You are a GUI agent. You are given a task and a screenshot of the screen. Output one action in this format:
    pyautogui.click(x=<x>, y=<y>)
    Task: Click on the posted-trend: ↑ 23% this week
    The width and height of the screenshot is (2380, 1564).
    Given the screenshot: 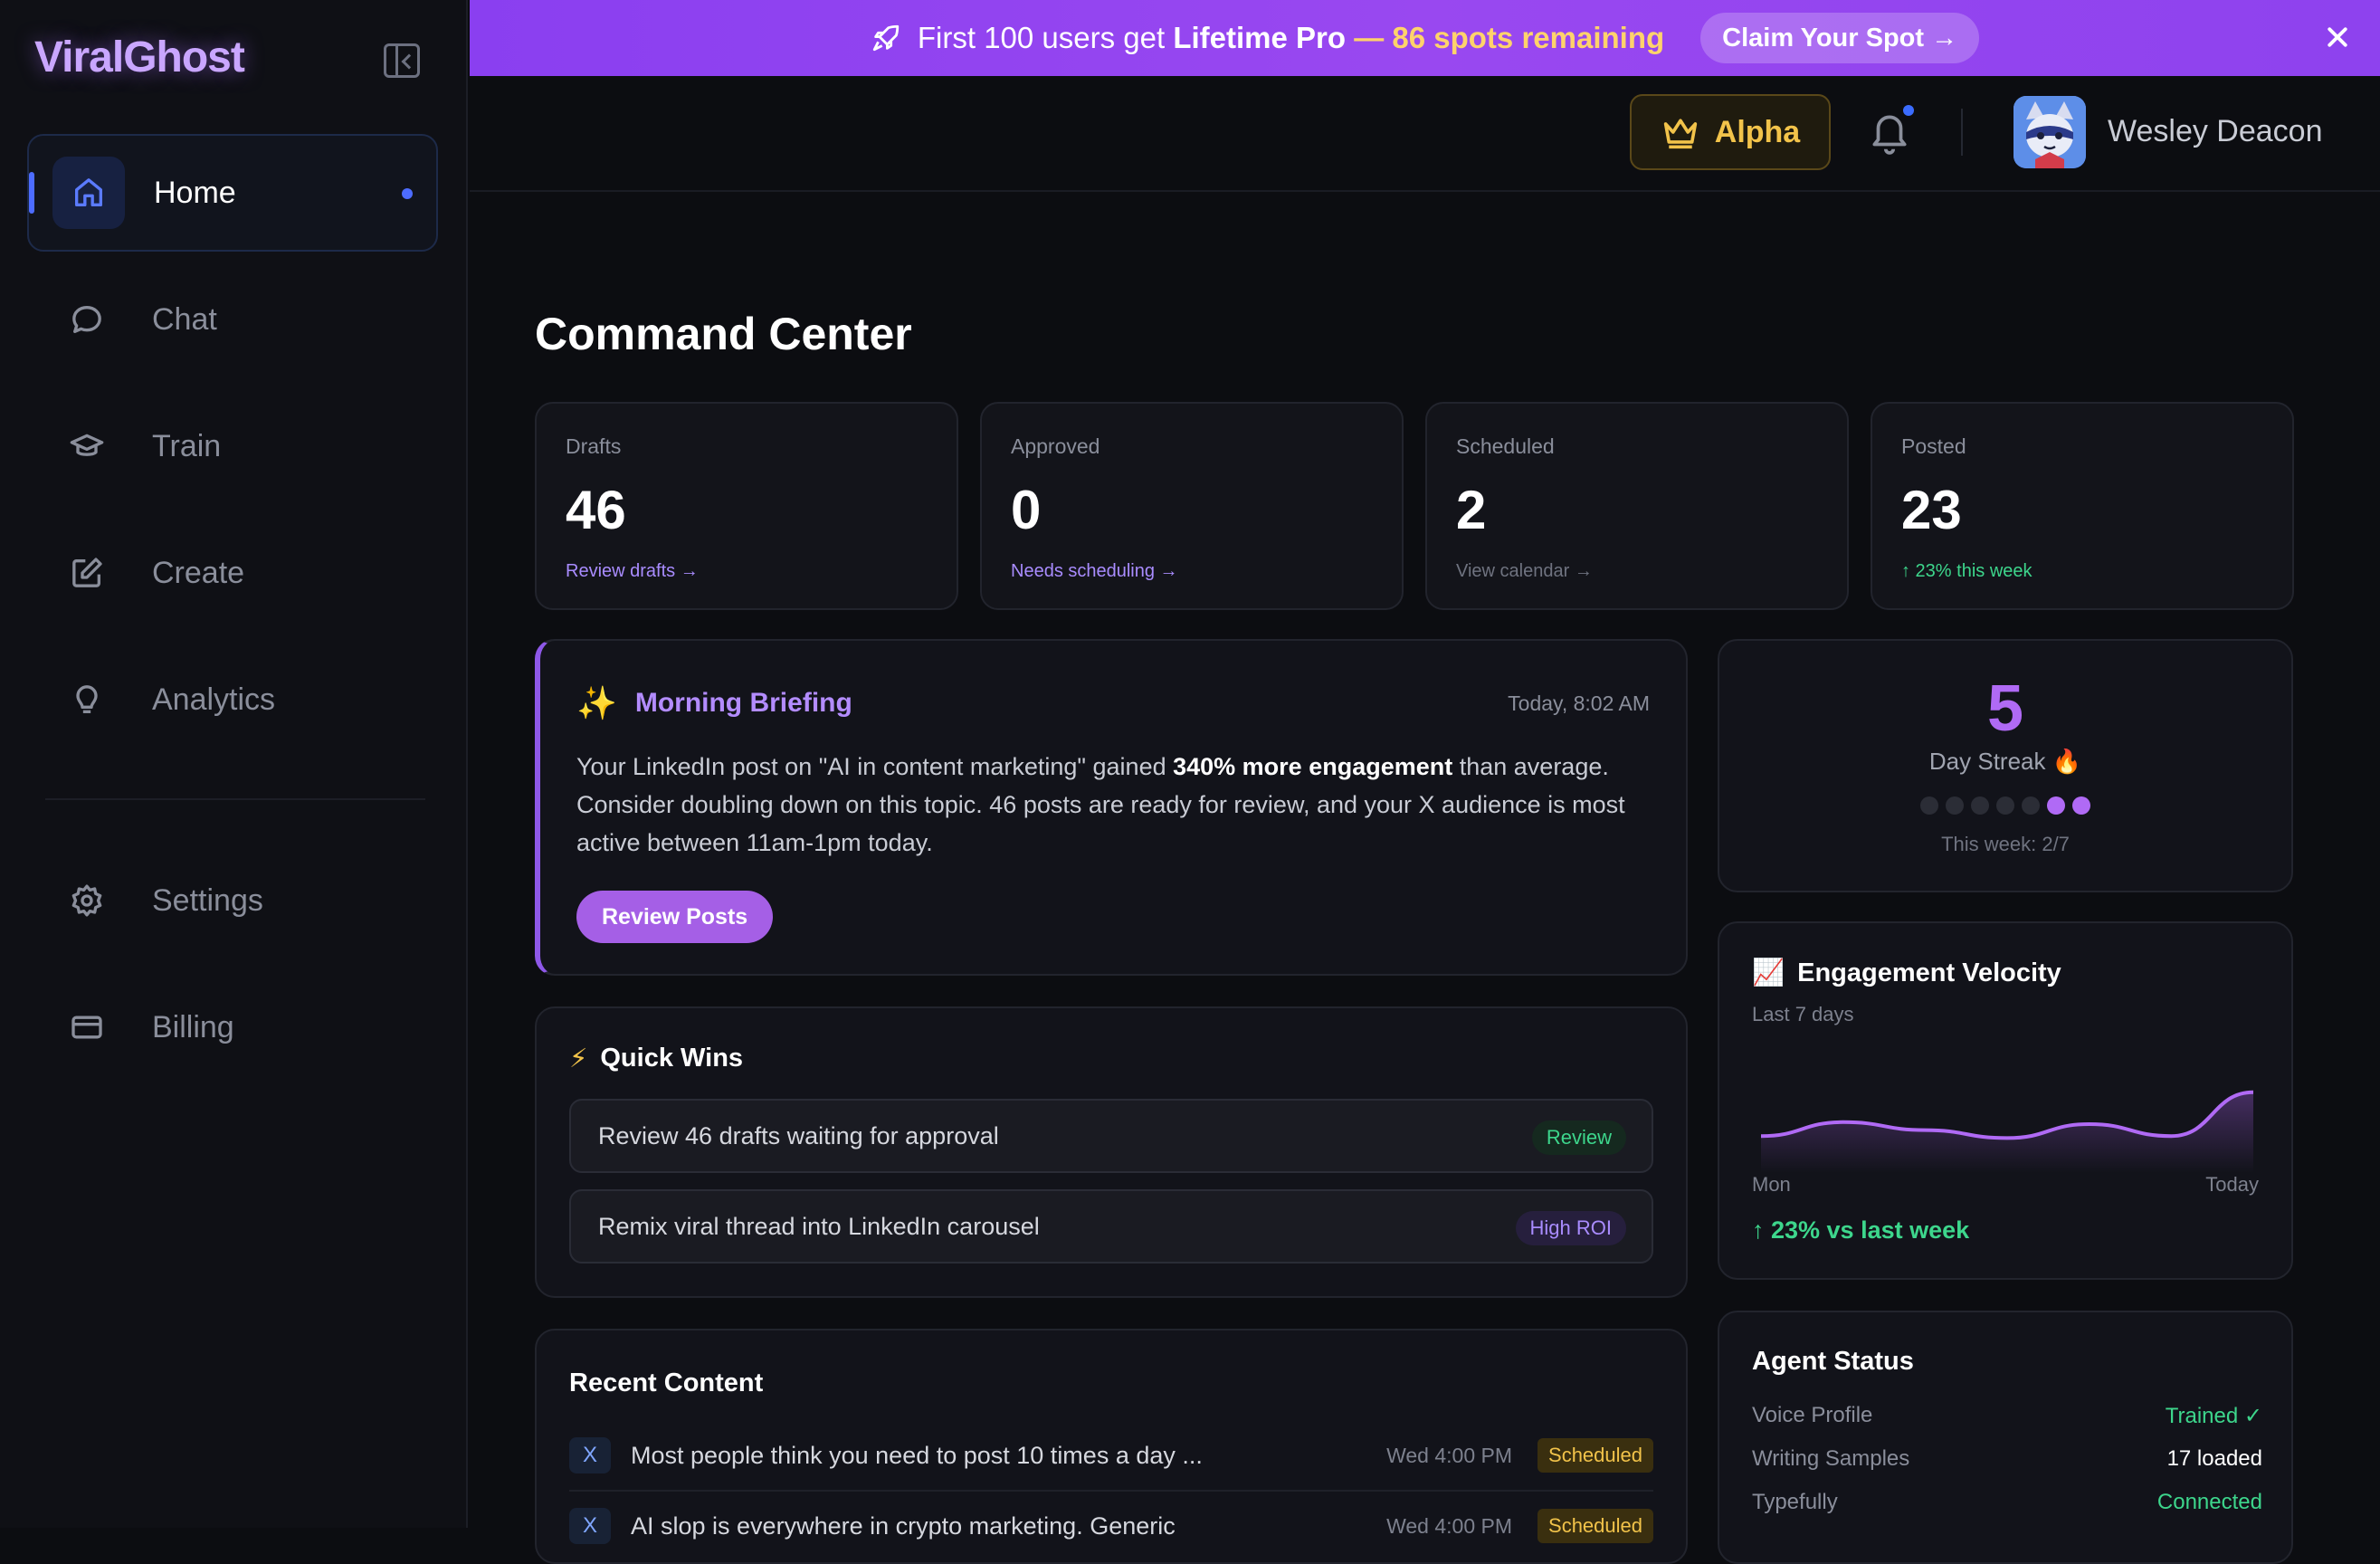 What is the action you would take?
    pyautogui.click(x=1967, y=571)
    